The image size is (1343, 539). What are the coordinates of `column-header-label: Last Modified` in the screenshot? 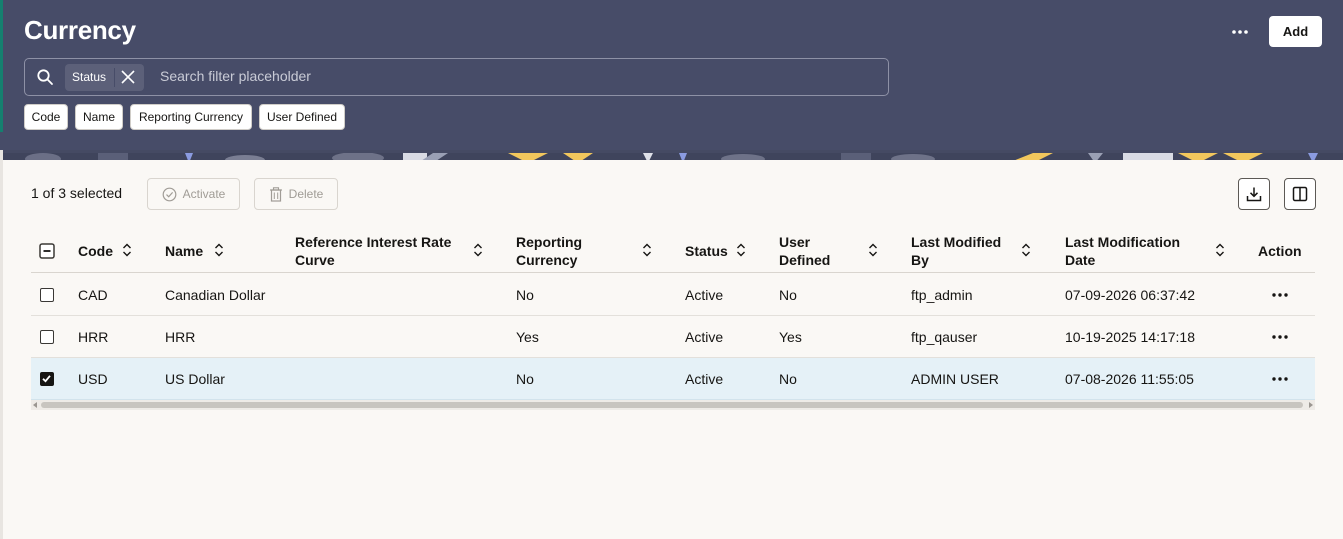 It's located at (956, 241).